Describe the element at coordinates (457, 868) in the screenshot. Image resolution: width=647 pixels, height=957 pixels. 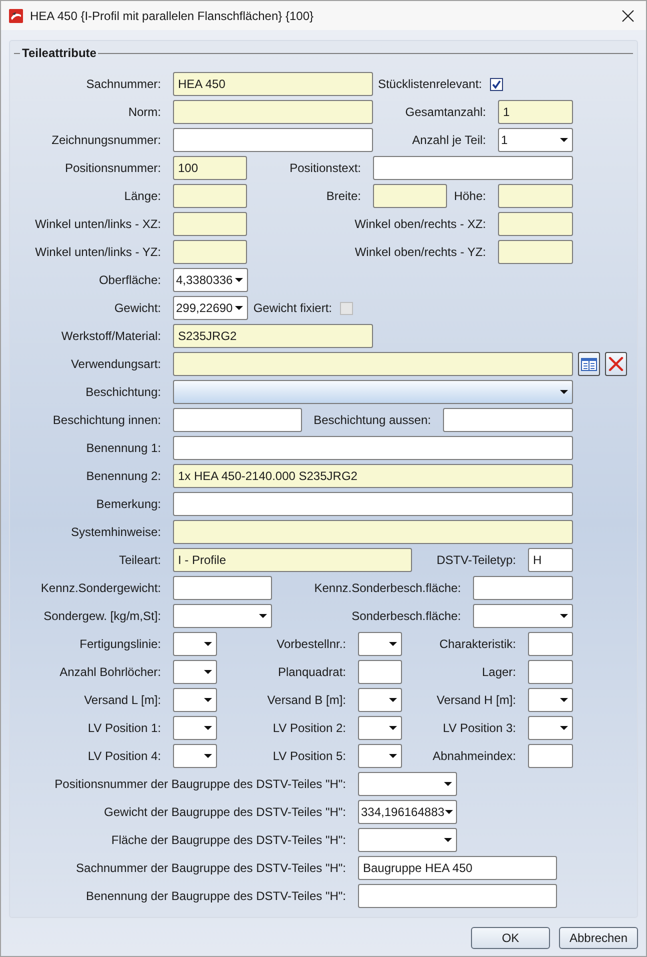
I see `text-field: Baugruppe HEA 450` at that location.